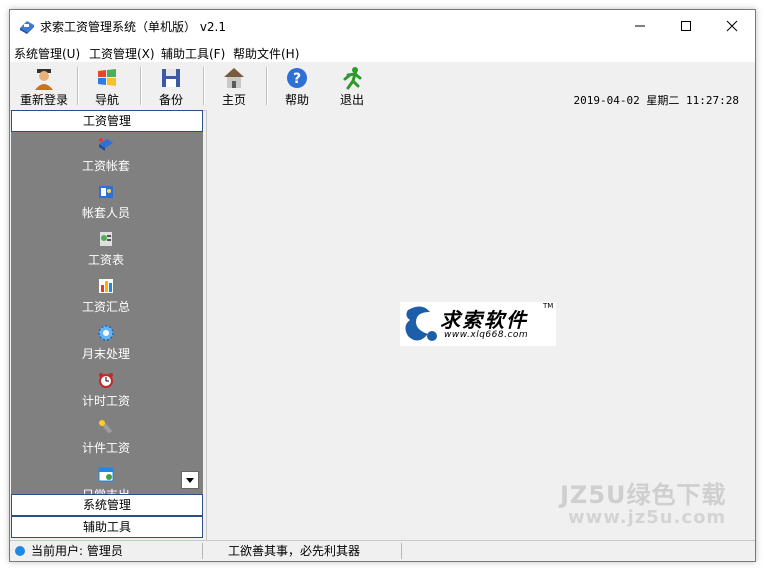 Image resolution: width=765 pixels, height=570 pixels. What do you see at coordinates (170, 100) in the screenshot?
I see `backup-label: 备份` at bounding box center [170, 100].